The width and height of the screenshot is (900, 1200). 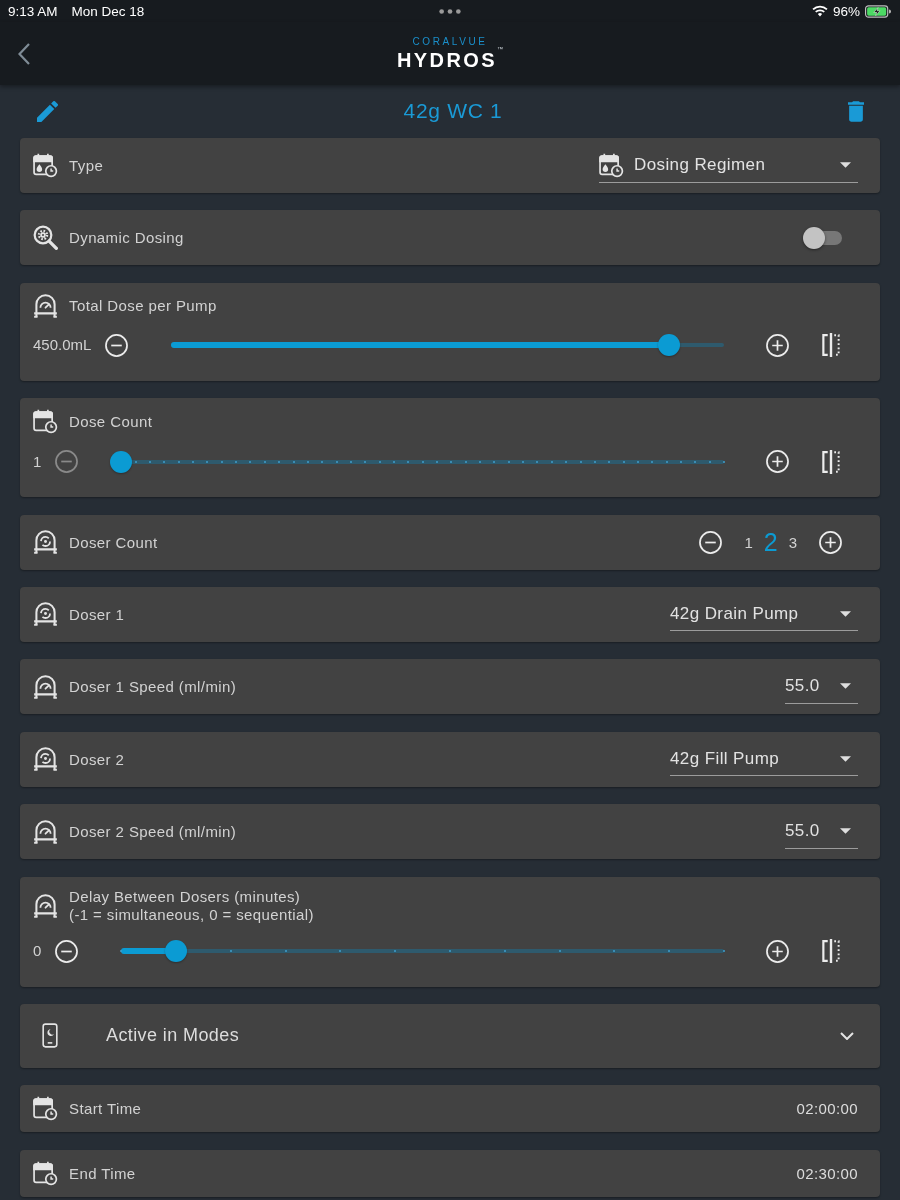 What do you see at coordinates (453, 111) in the screenshot?
I see `page-title: 42g WC 1` at bounding box center [453, 111].